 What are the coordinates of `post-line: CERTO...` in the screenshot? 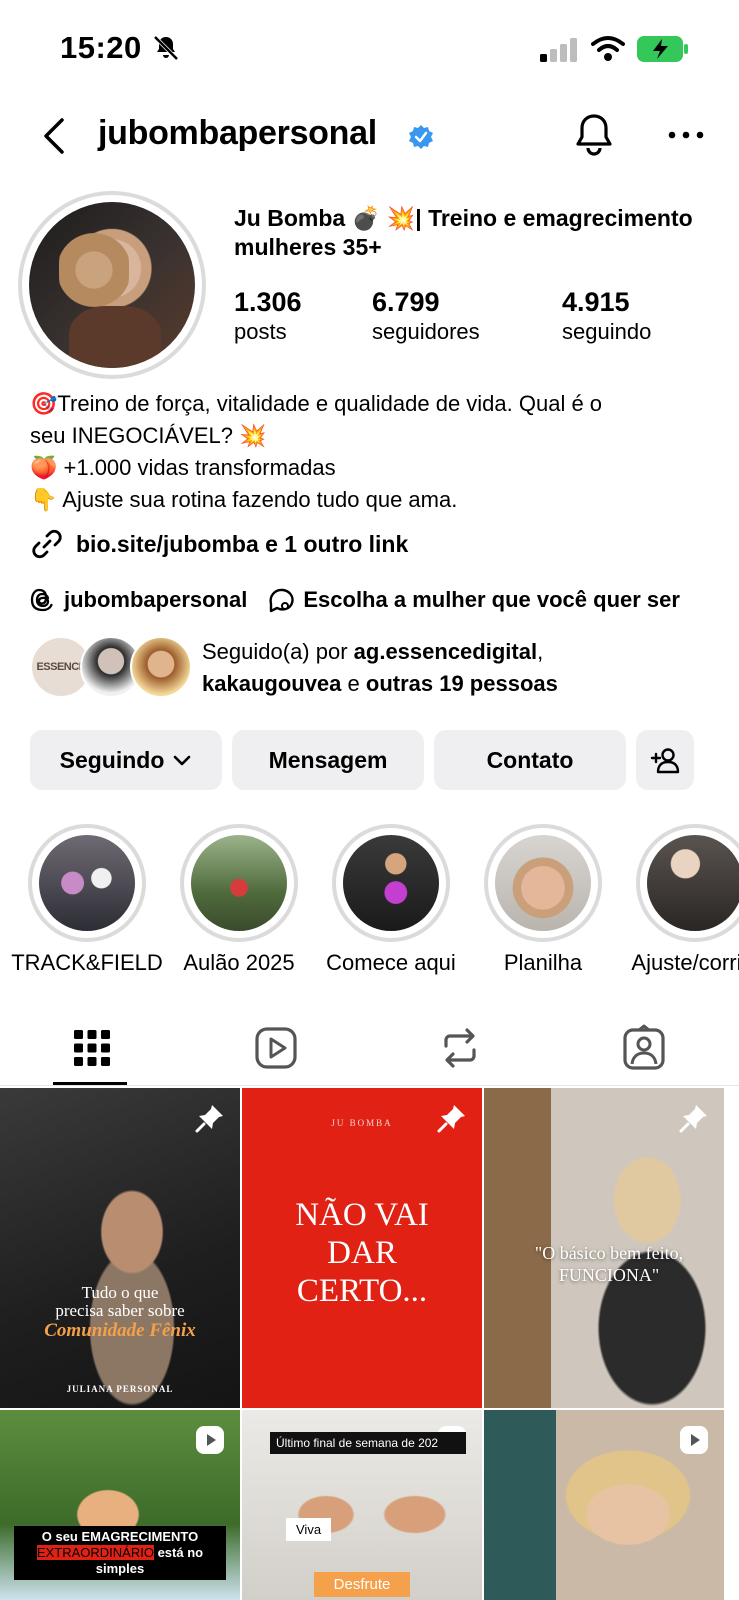 It's located at (362, 1291).